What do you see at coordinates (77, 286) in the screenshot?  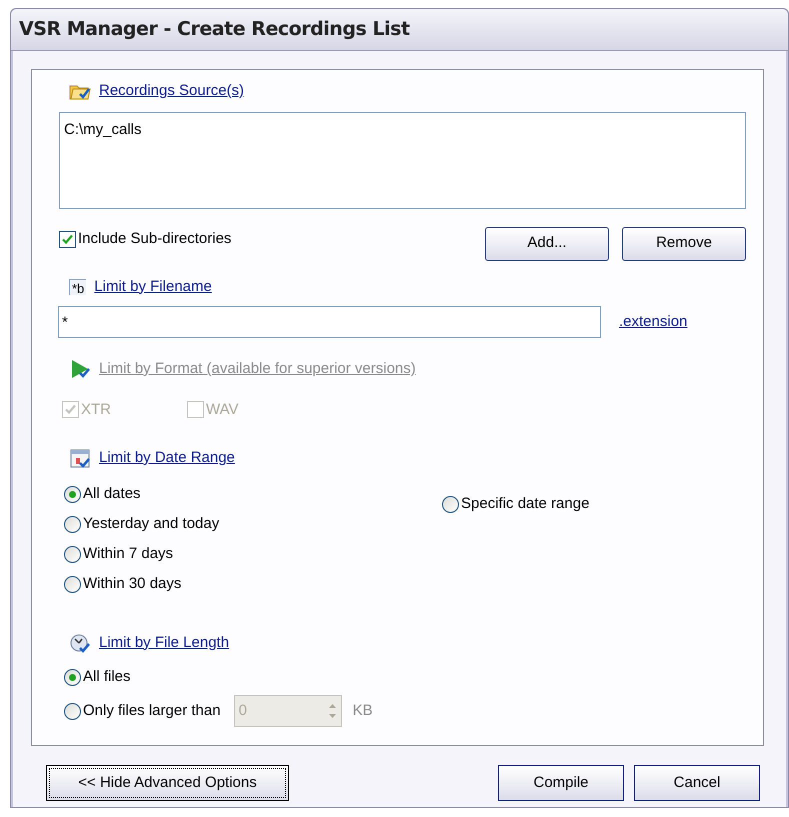 I see `filename-icon: *b` at bounding box center [77, 286].